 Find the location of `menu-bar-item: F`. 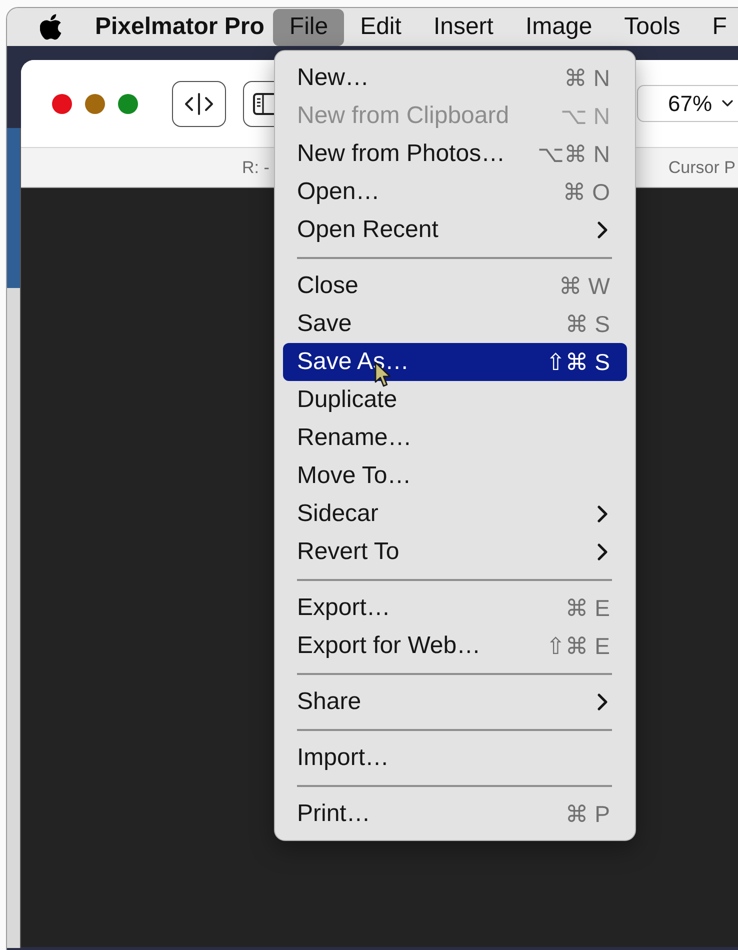

menu-bar-item: F is located at coordinates (717, 27).